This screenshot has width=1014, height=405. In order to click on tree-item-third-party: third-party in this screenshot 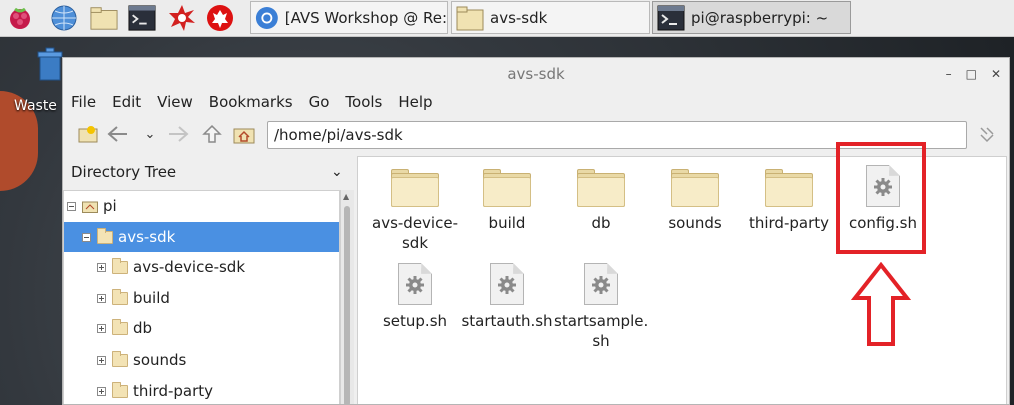, I will do `click(201, 390)`.